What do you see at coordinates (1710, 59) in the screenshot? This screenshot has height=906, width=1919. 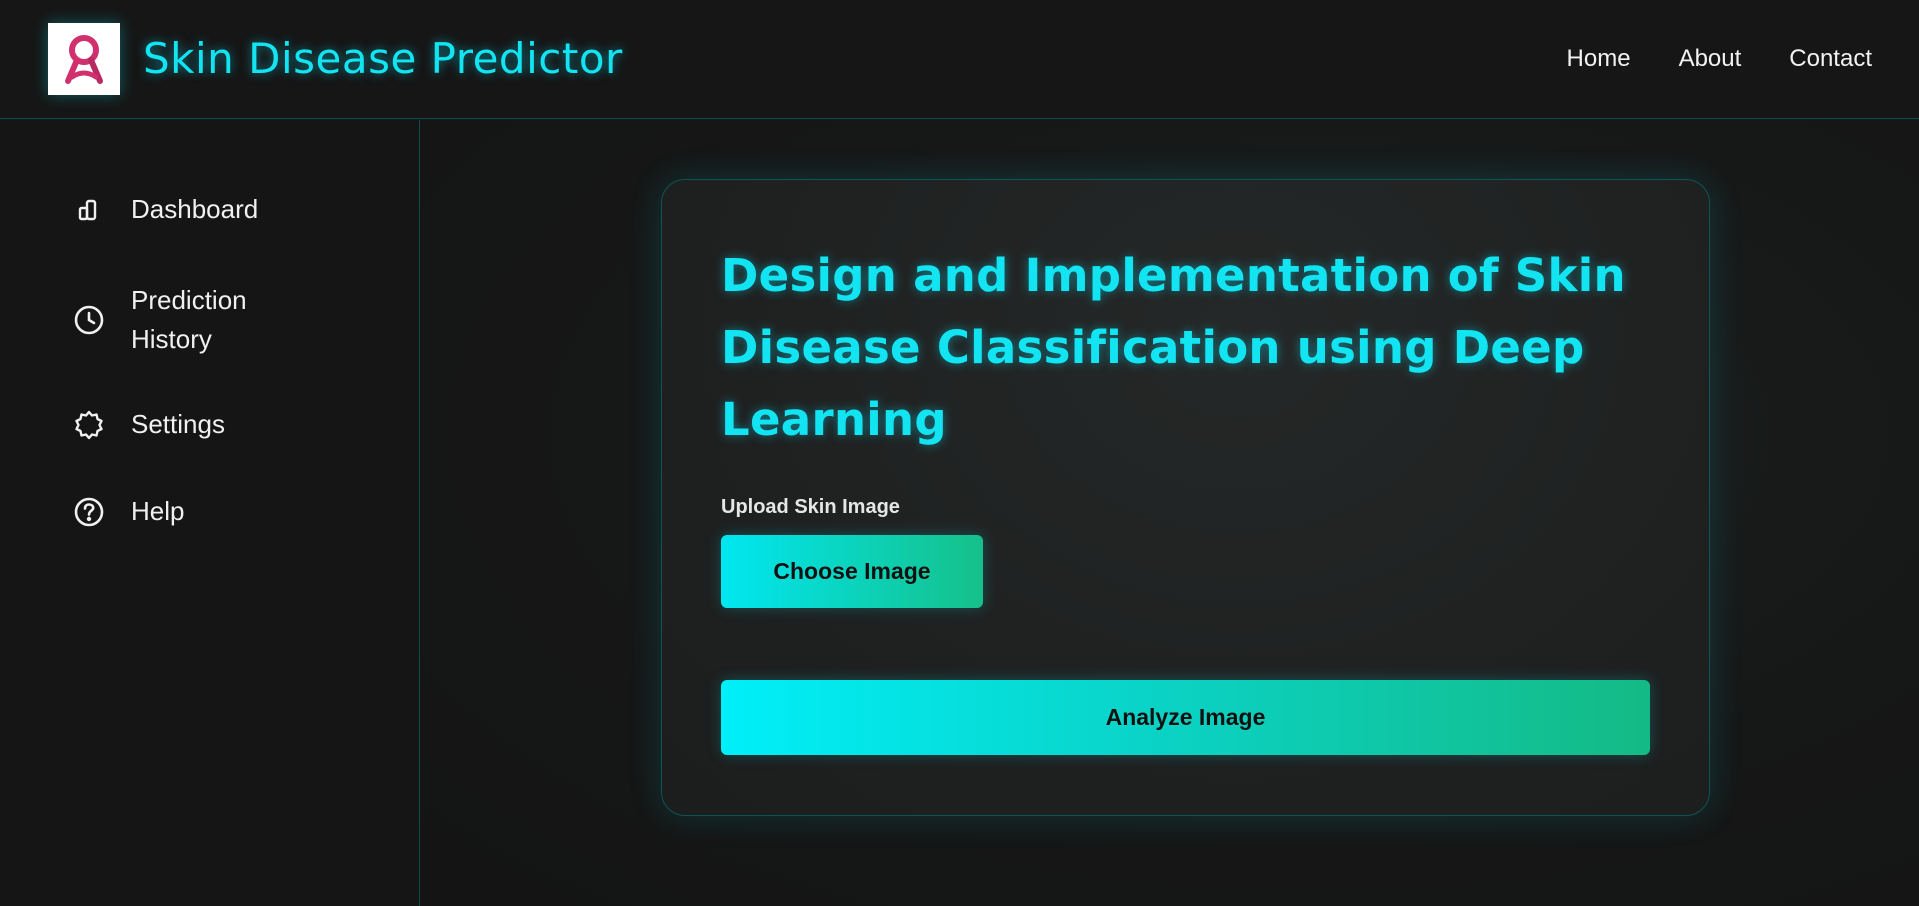 I see `nav-about-link: About` at bounding box center [1710, 59].